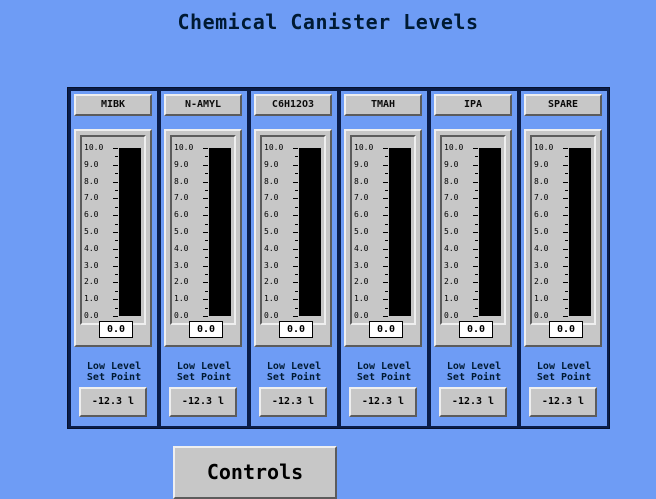 The image size is (656, 499). Describe the element at coordinates (563, 105) in the screenshot. I see `canister-name-label: SPARE` at that location.